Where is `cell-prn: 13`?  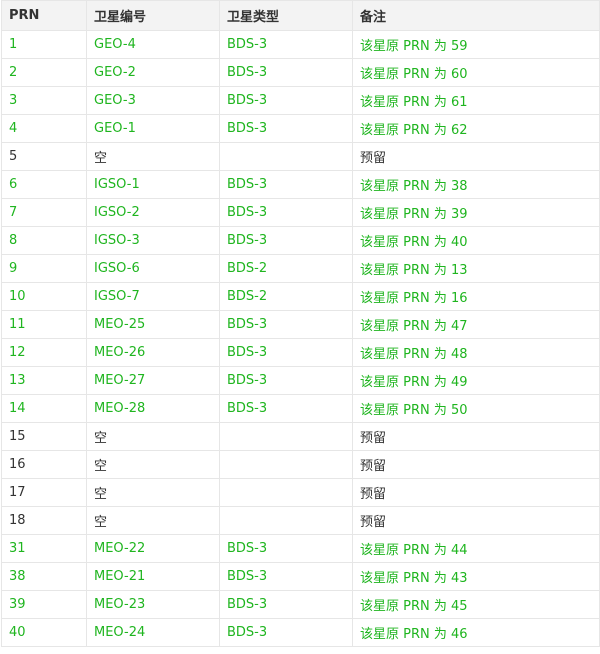 cell-prn: 13 is located at coordinates (44, 380).